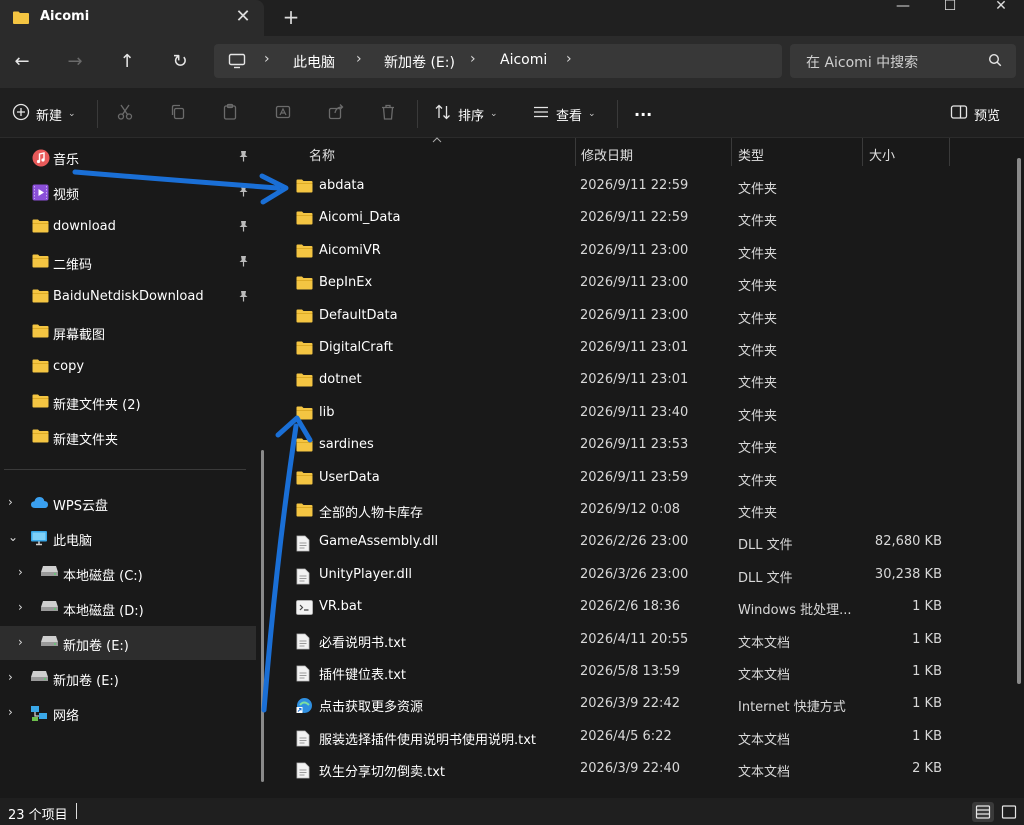 Image resolution: width=1024 pixels, height=825 pixels. Describe the element at coordinates (903, 7) in the screenshot. I see `minimize-button: —` at that location.